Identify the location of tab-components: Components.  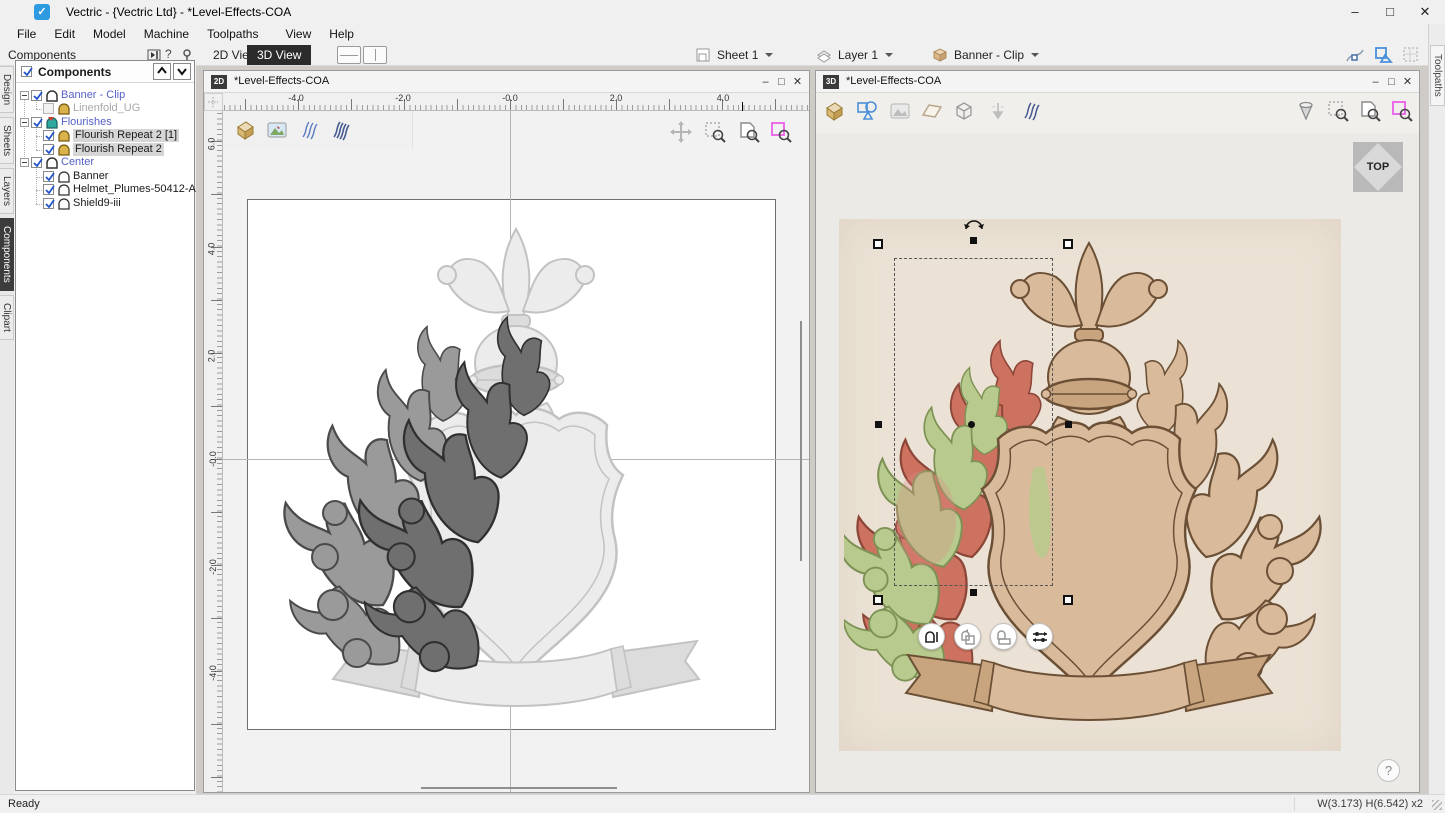
(7, 254).